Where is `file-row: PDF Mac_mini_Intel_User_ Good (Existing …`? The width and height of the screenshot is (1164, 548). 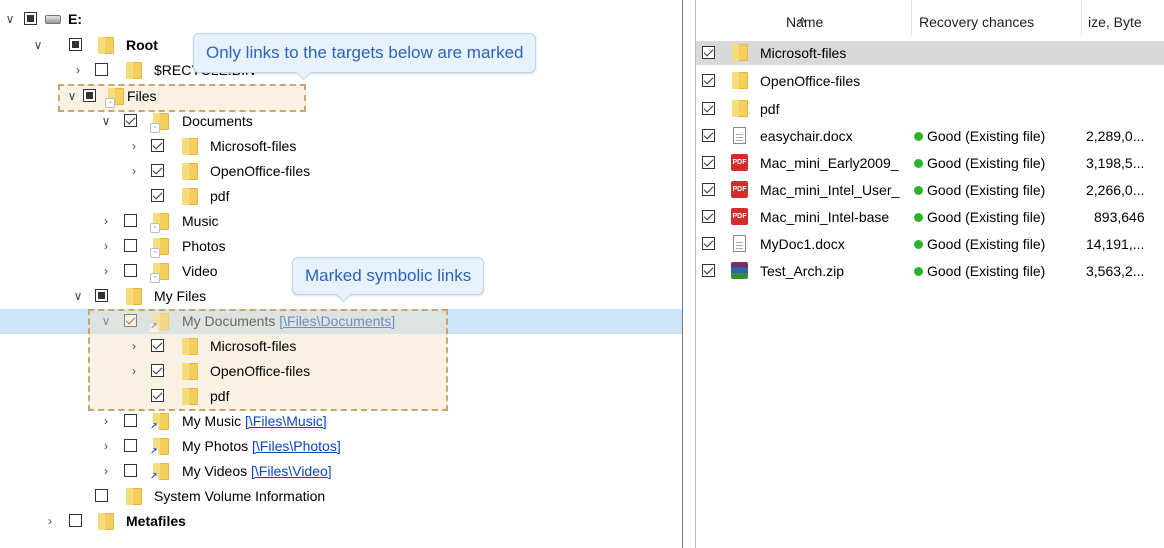
file-row: PDF Mac_mini_Intel_User_ Good (Existing … is located at coordinates (930, 190).